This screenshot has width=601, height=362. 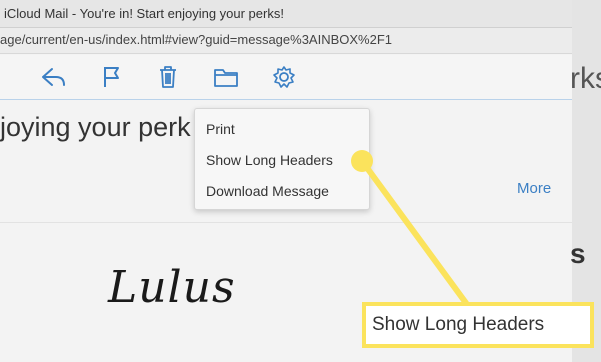 What do you see at coordinates (534, 188) in the screenshot?
I see `more-link: More` at bounding box center [534, 188].